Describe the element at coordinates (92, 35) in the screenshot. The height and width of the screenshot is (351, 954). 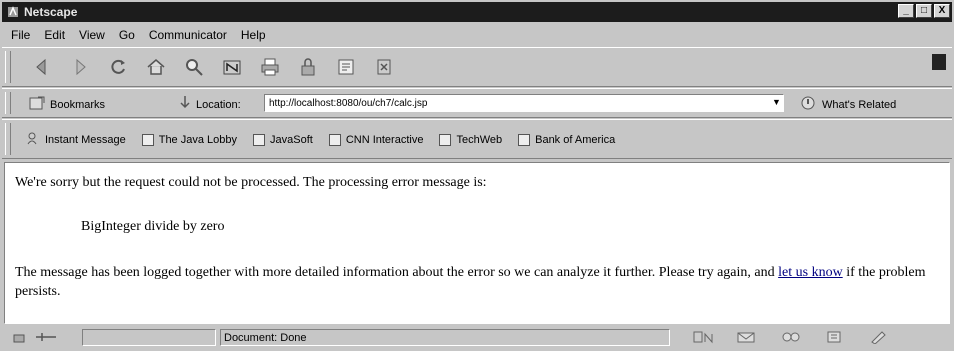
I see `menu-view: View` at that location.